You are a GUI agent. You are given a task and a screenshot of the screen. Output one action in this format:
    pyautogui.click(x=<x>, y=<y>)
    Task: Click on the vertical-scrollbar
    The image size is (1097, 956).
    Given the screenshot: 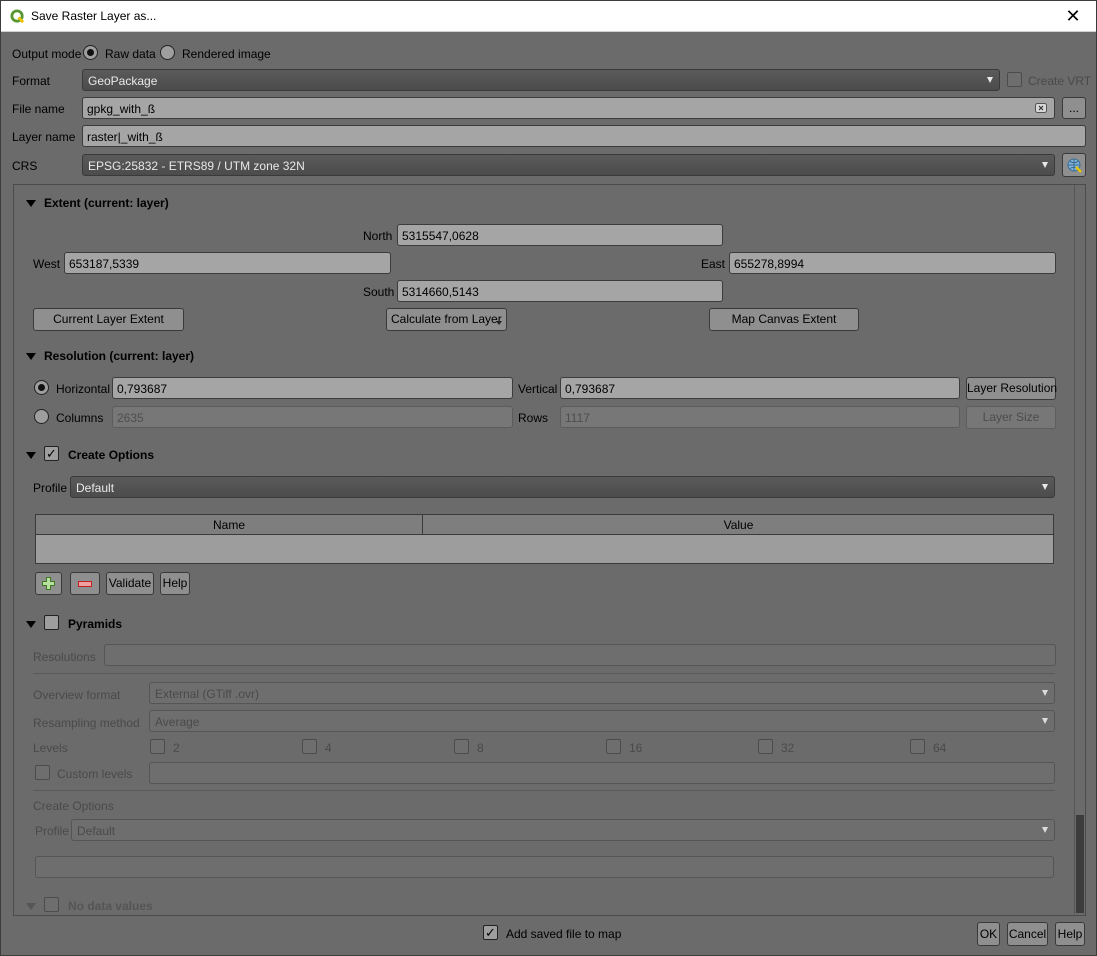 What is the action you would take?
    pyautogui.click(x=1079, y=549)
    